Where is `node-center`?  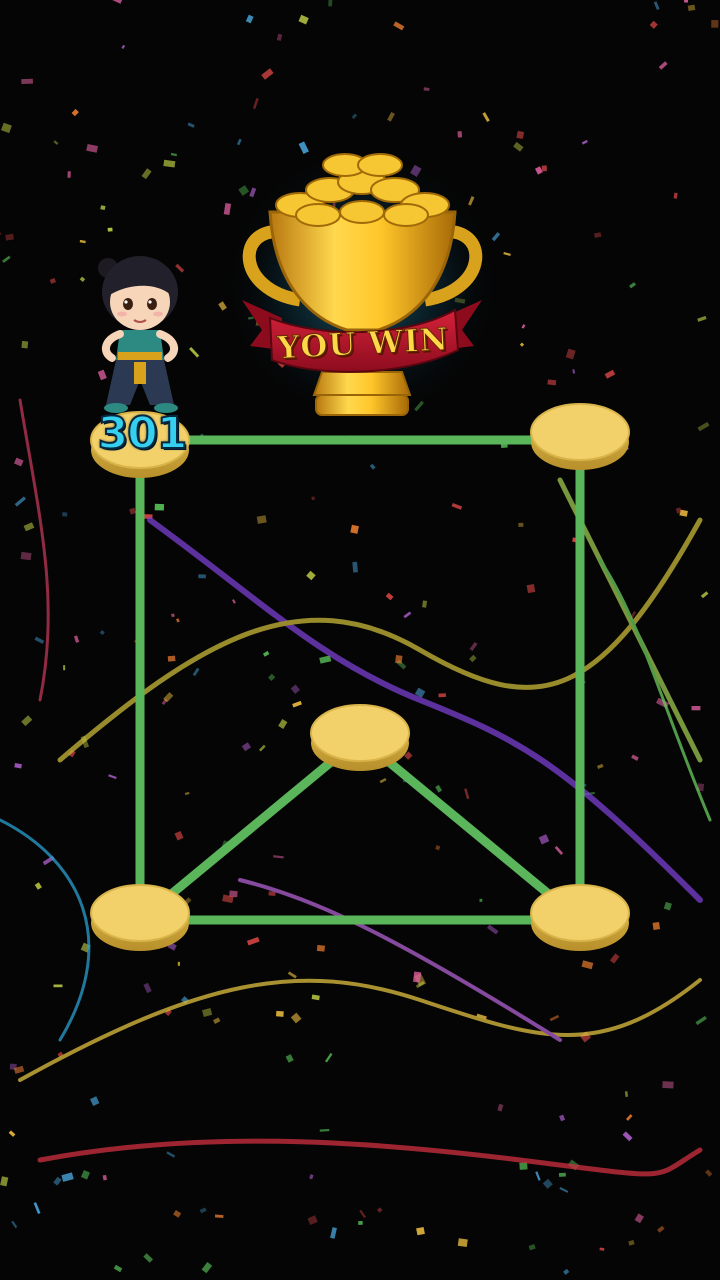 node-center is located at coordinates (360, 737).